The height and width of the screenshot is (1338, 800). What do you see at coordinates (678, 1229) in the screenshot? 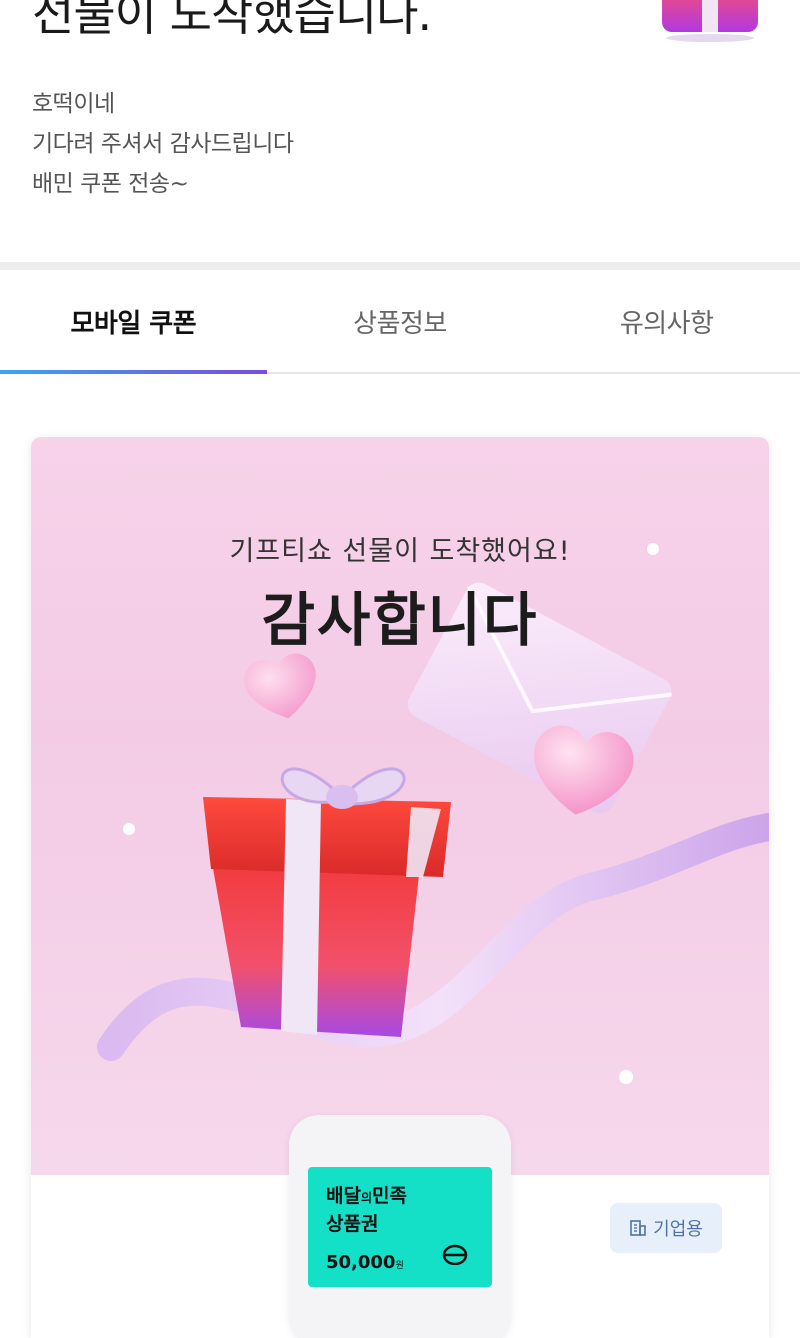
I see `badge-label: 기업용` at bounding box center [678, 1229].